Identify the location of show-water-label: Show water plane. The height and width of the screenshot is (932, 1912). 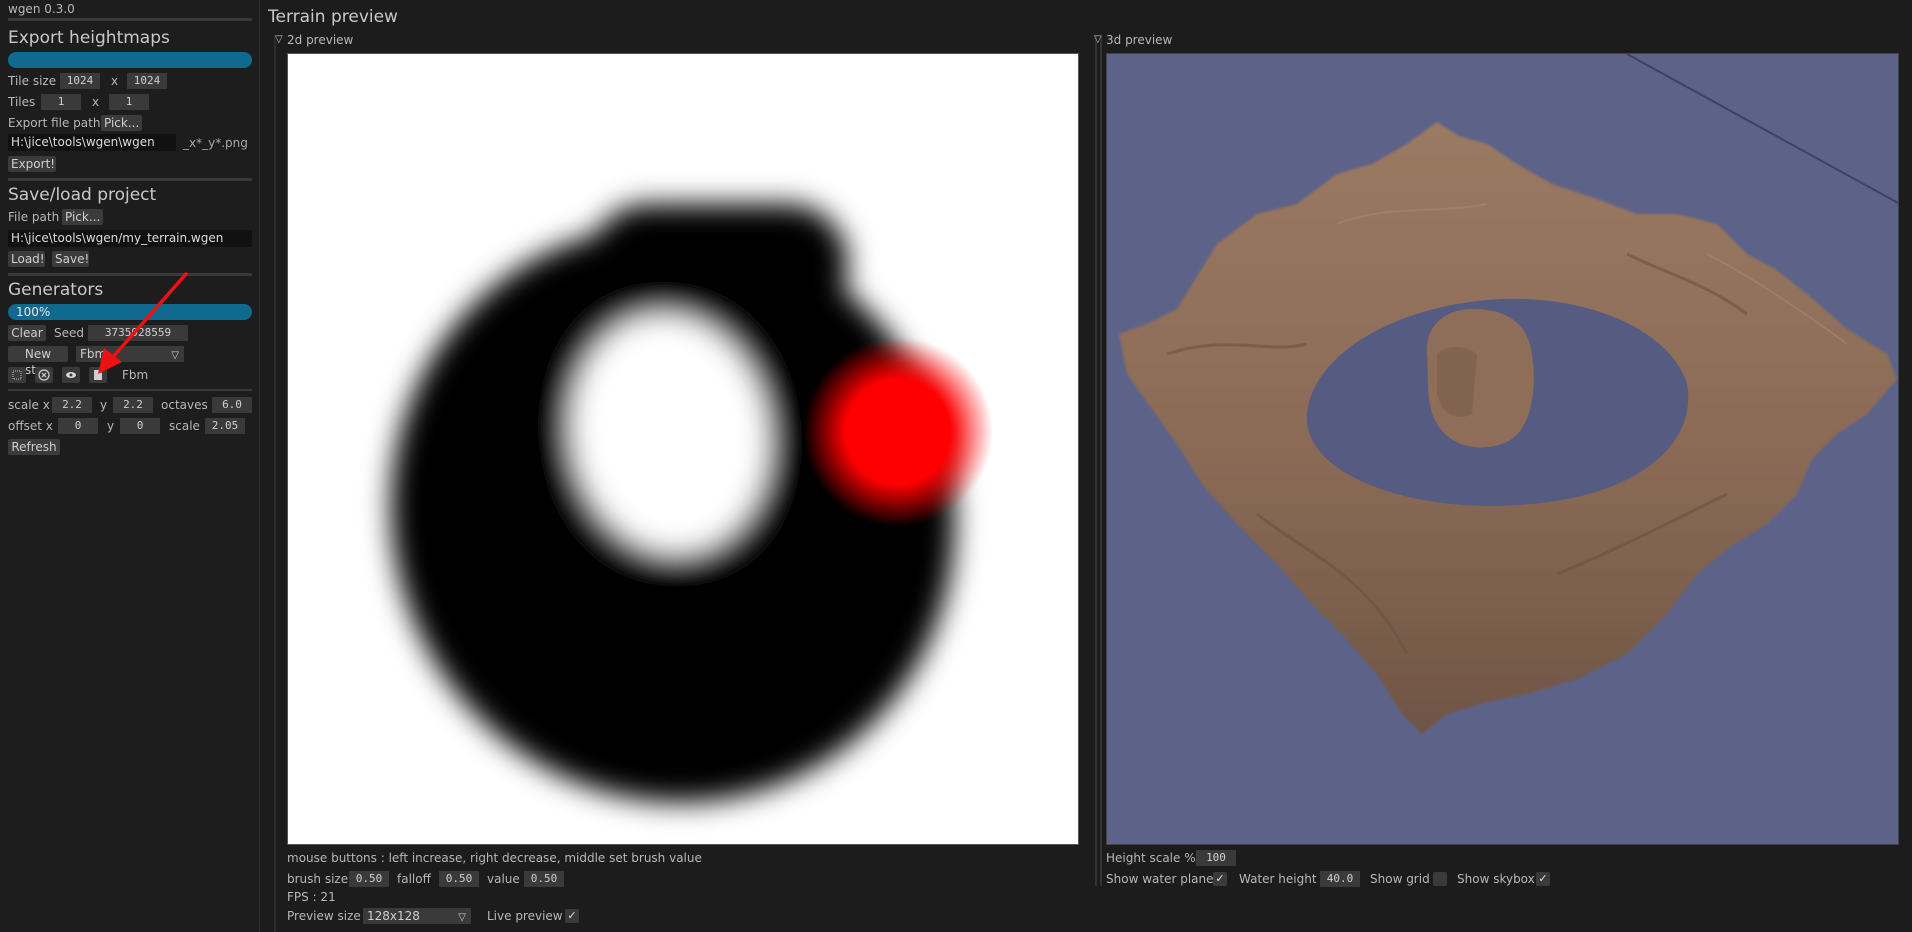
(1160, 879).